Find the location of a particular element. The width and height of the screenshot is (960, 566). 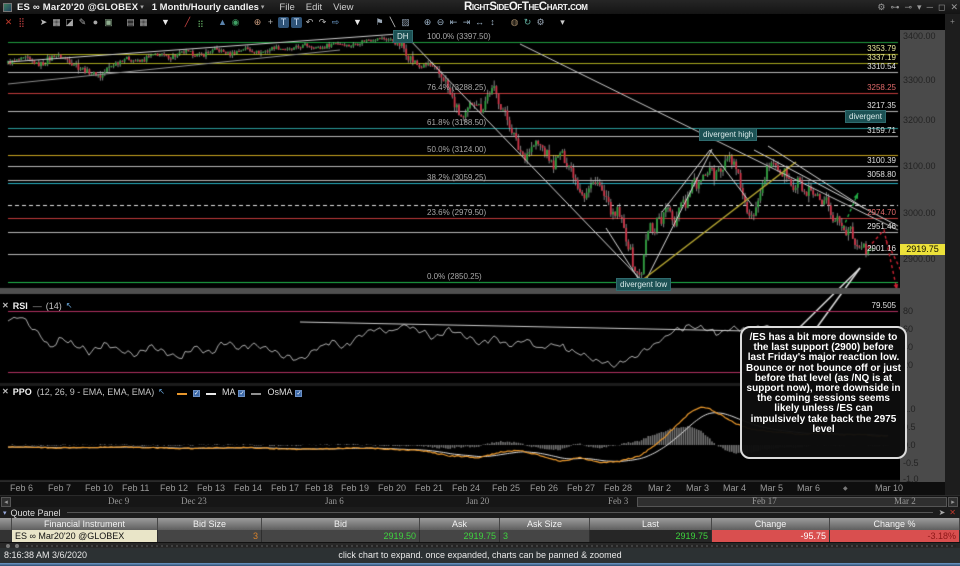

window-controls: ⚙ ⊶ ⊸ ▾ ─ ◻ ✕ is located at coordinates (917, 7).